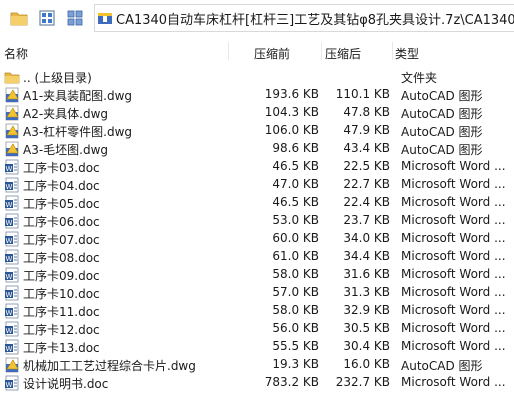 This screenshot has width=514, height=402. I want to click on column-size: 压缩前, so click(272, 53).